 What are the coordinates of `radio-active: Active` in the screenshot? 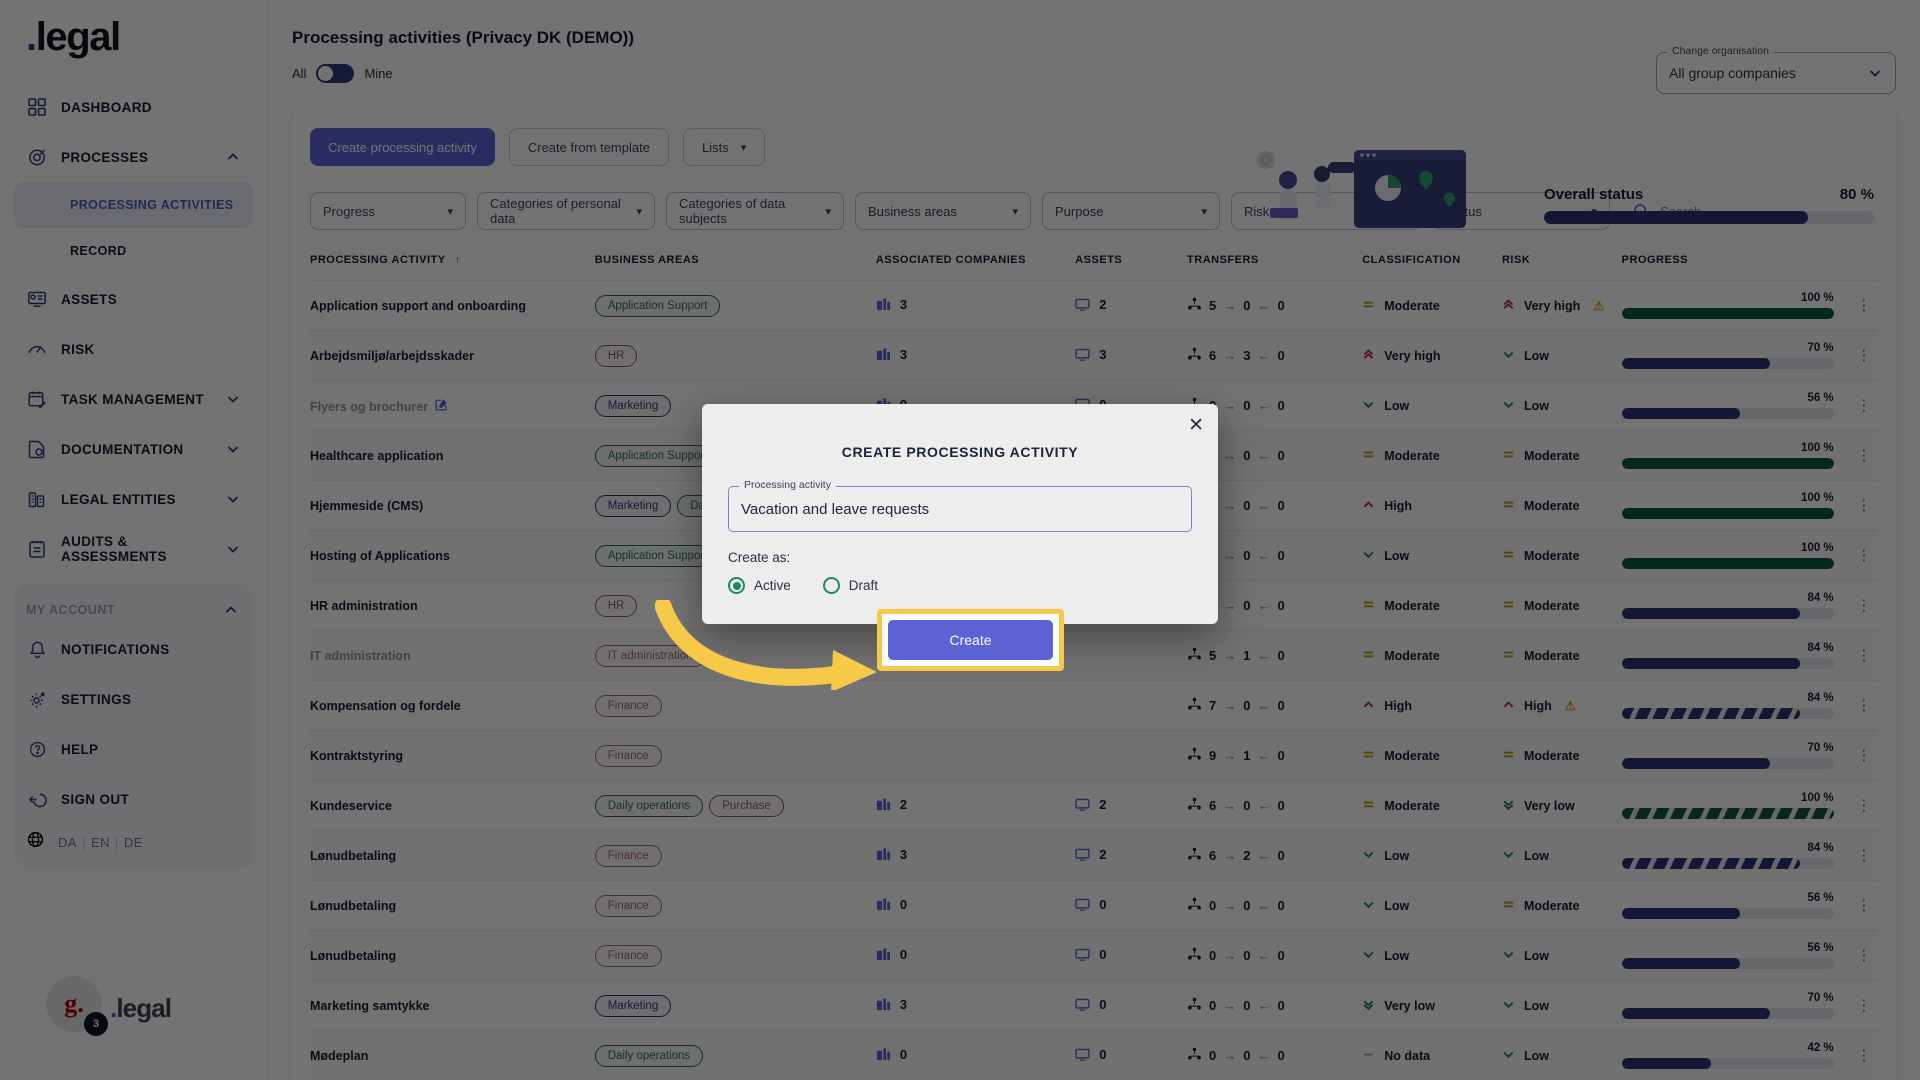 It's located at (759, 585).